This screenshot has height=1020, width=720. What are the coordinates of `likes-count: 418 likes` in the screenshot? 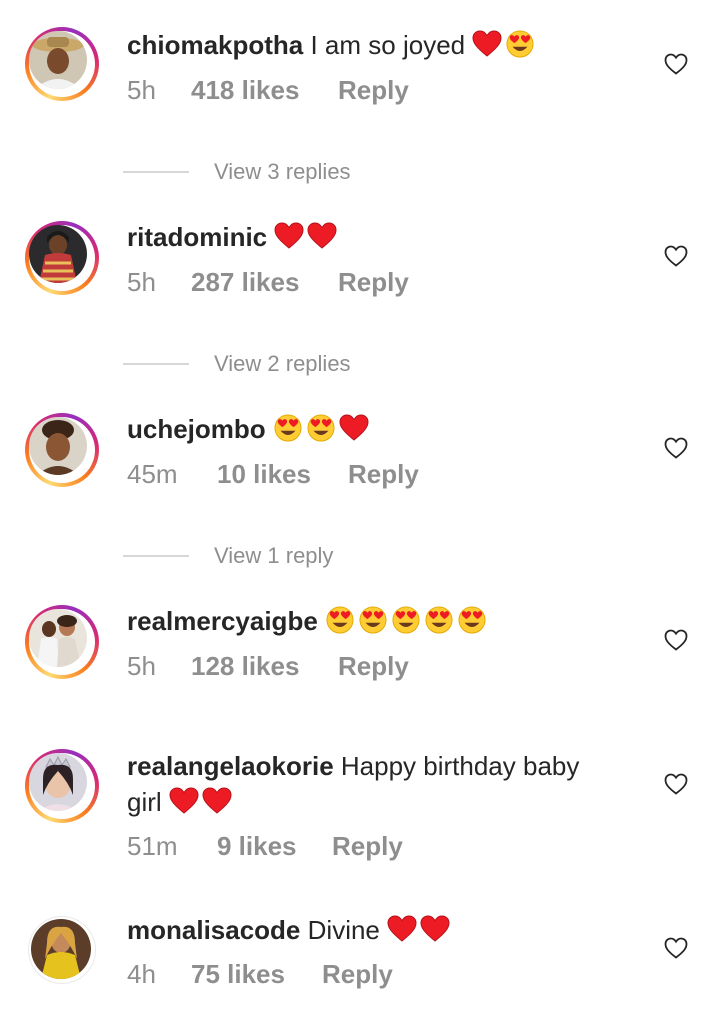 It's located at (245, 90).